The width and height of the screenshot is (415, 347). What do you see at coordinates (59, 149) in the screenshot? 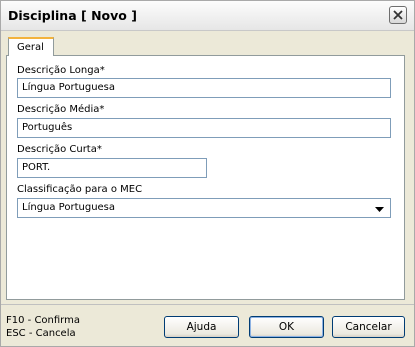
I see `descricao-curta-label: Descrição Curta*` at bounding box center [59, 149].